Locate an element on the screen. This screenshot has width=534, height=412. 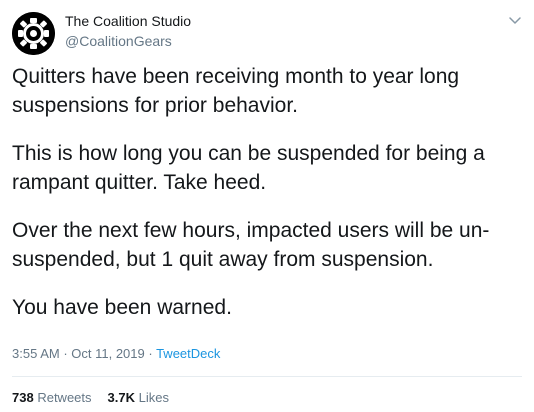
tweet-menu-button is located at coordinates (515, 20).